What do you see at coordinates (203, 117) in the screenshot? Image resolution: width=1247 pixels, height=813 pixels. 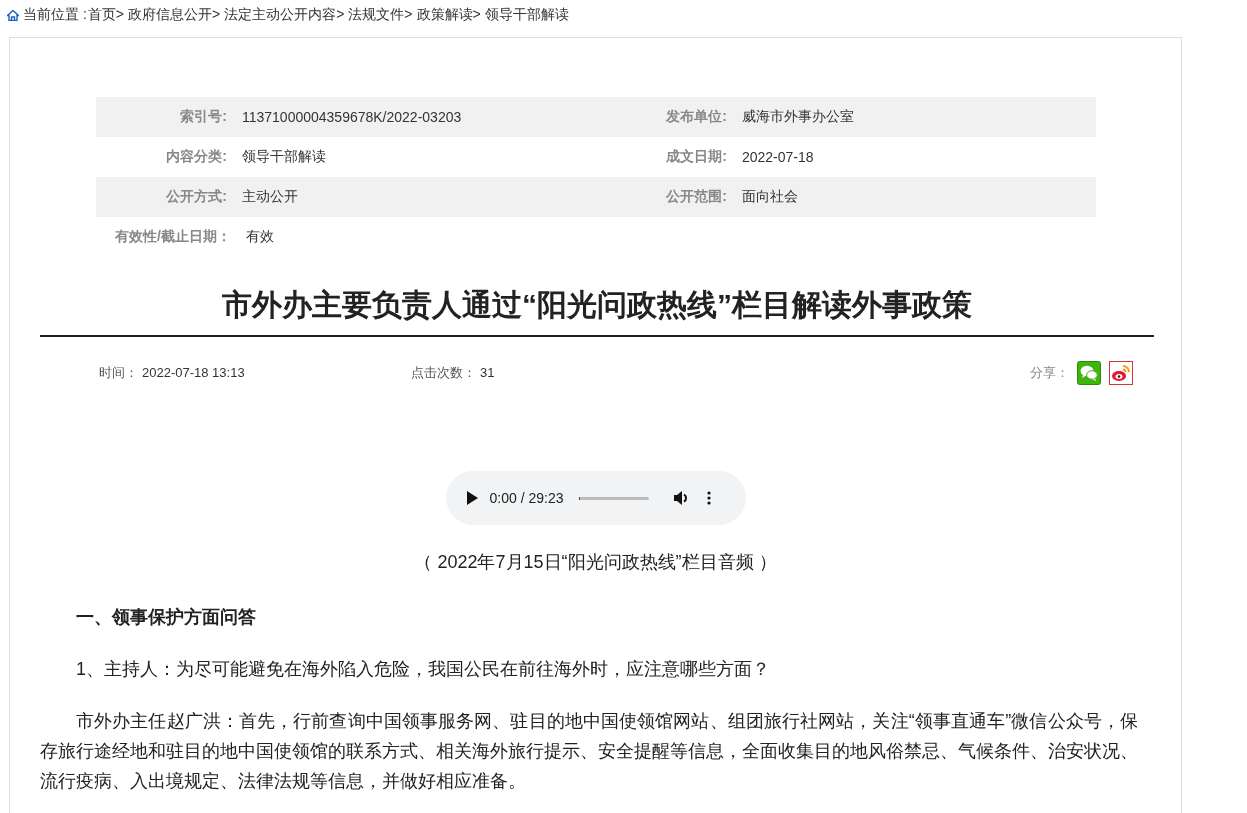 I see `meta-label: 索引号:` at bounding box center [203, 117].